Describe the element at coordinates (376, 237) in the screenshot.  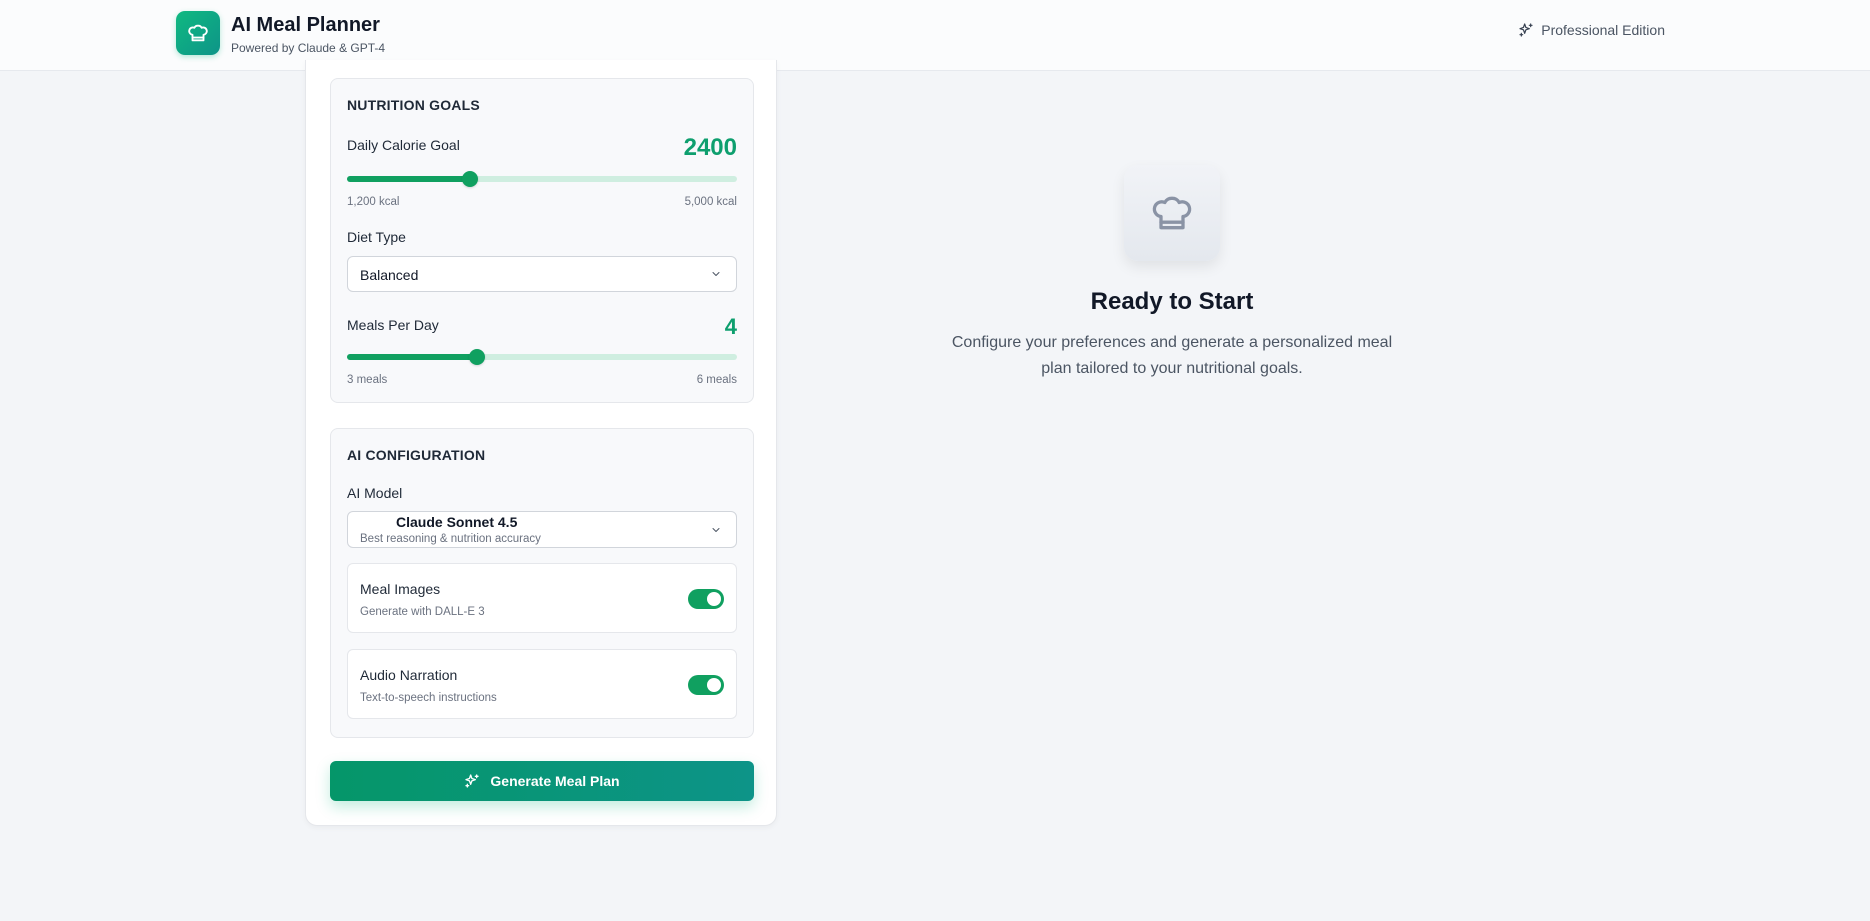
I see `diet-type-label: Diet Type` at that location.